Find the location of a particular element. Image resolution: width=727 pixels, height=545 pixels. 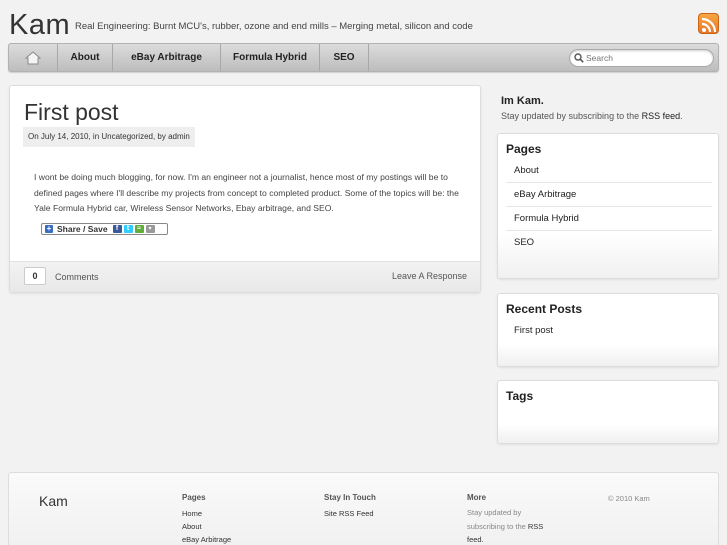

share-save-button: + Share / Save f t ≈ ▾ is located at coordinates (104, 229).